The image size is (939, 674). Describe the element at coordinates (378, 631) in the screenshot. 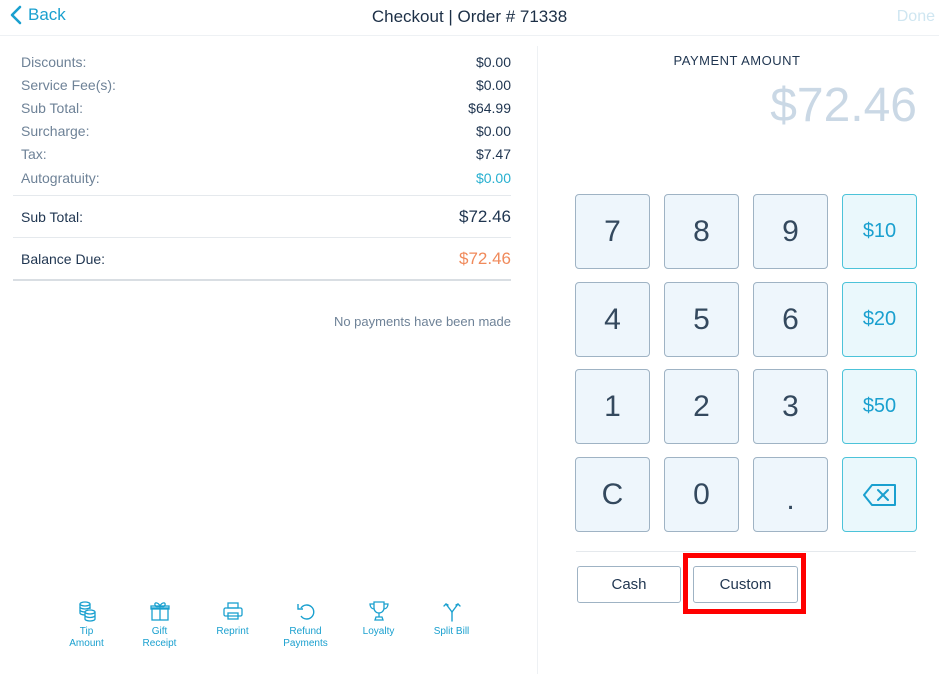

I see `tool-label-line1: Loyalty` at that location.